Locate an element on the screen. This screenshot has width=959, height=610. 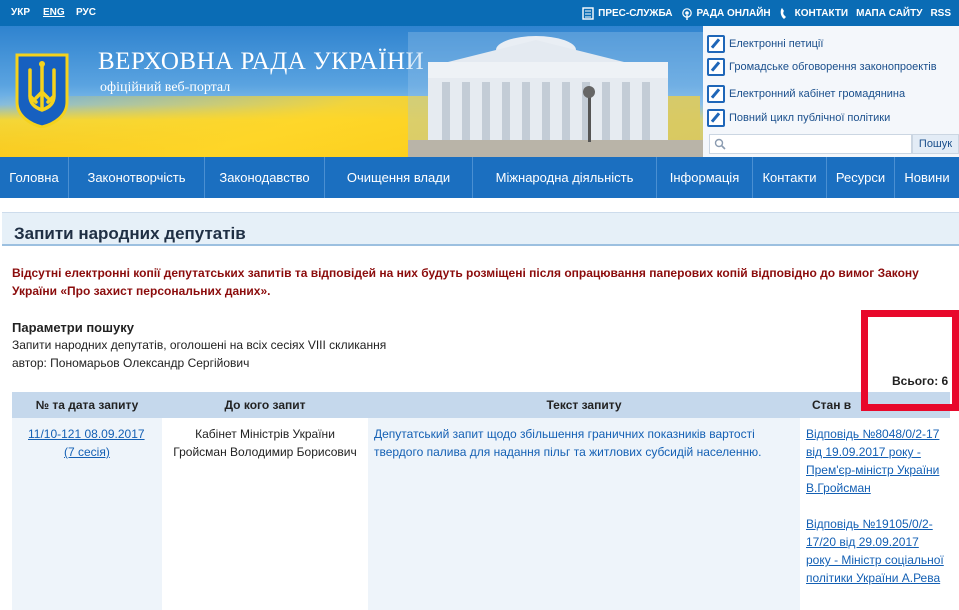
response-link-1: від 19.09.2017 року - is located at coordinates (863, 452).